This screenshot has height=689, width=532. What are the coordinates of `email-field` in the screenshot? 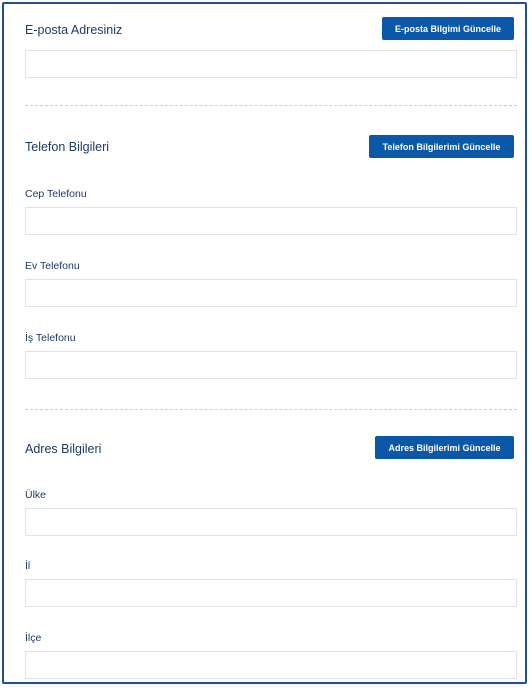 It's located at (271, 64).